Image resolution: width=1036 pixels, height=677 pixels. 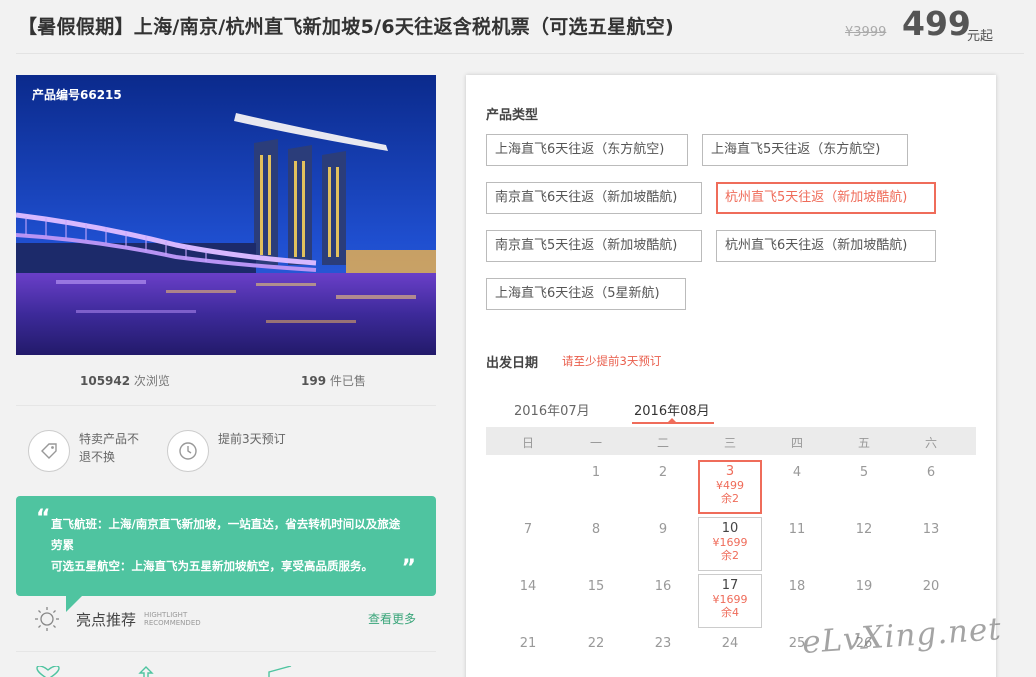 What do you see at coordinates (188, 451) in the screenshot?
I see `clock-icon` at bounding box center [188, 451].